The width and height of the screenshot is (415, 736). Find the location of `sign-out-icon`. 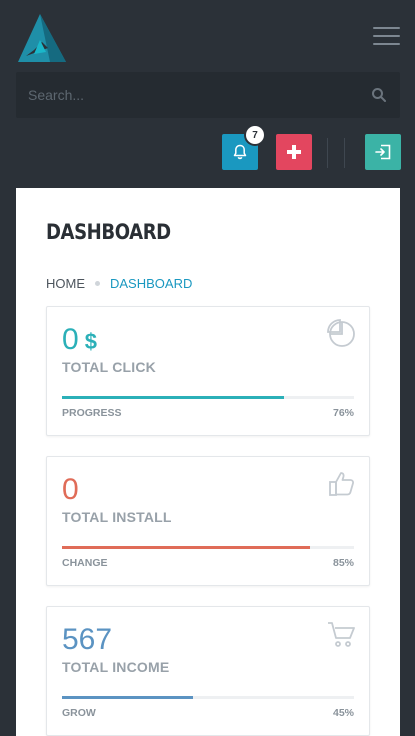

sign-out-icon is located at coordinates (383, 152).